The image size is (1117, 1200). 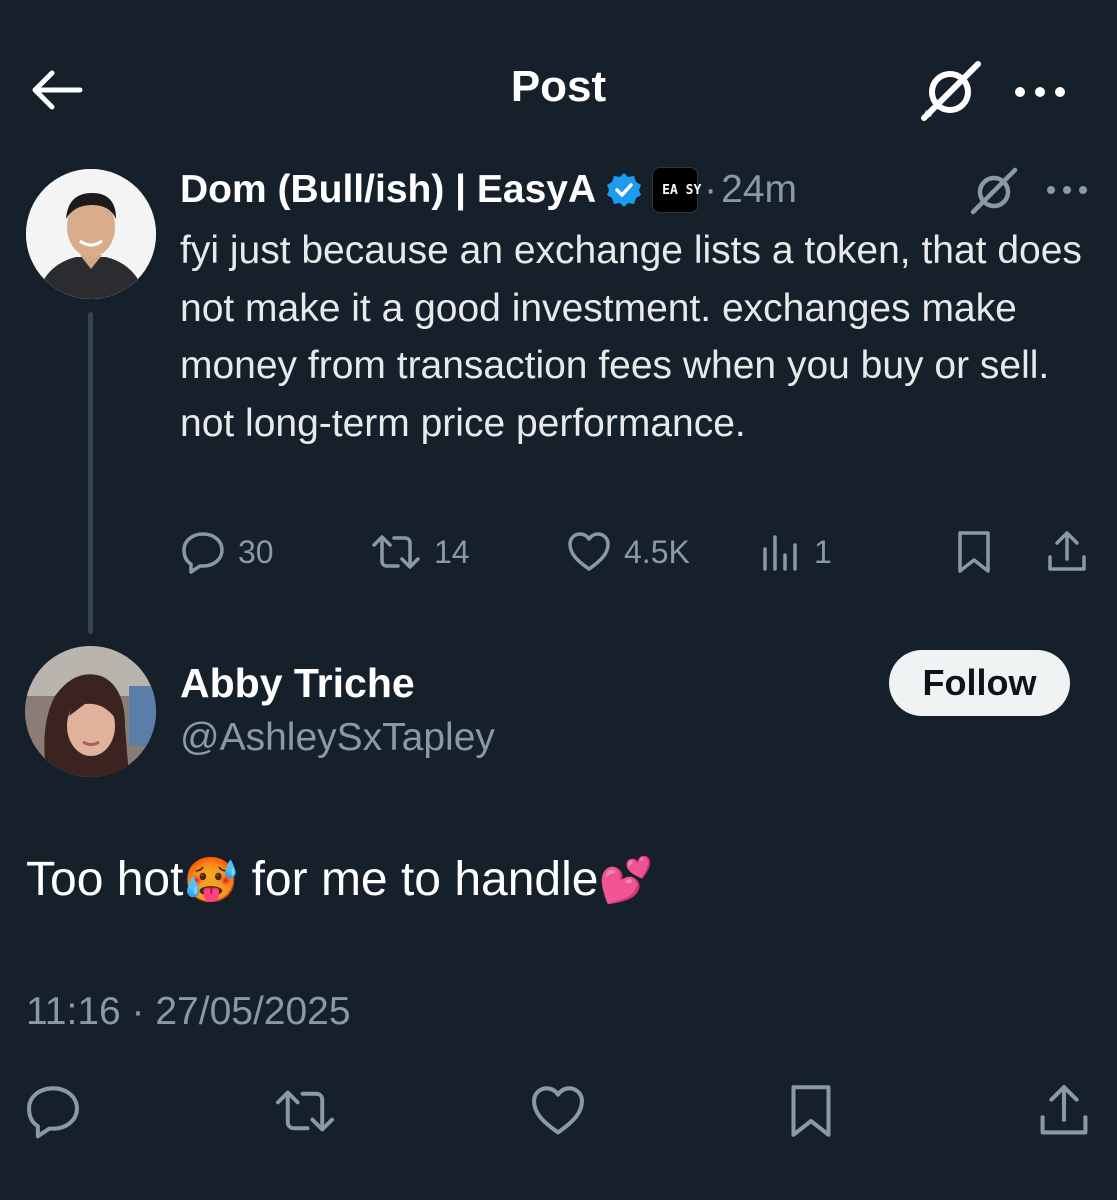 I want to click on repost-button: 14, so click(x=420, y=552).